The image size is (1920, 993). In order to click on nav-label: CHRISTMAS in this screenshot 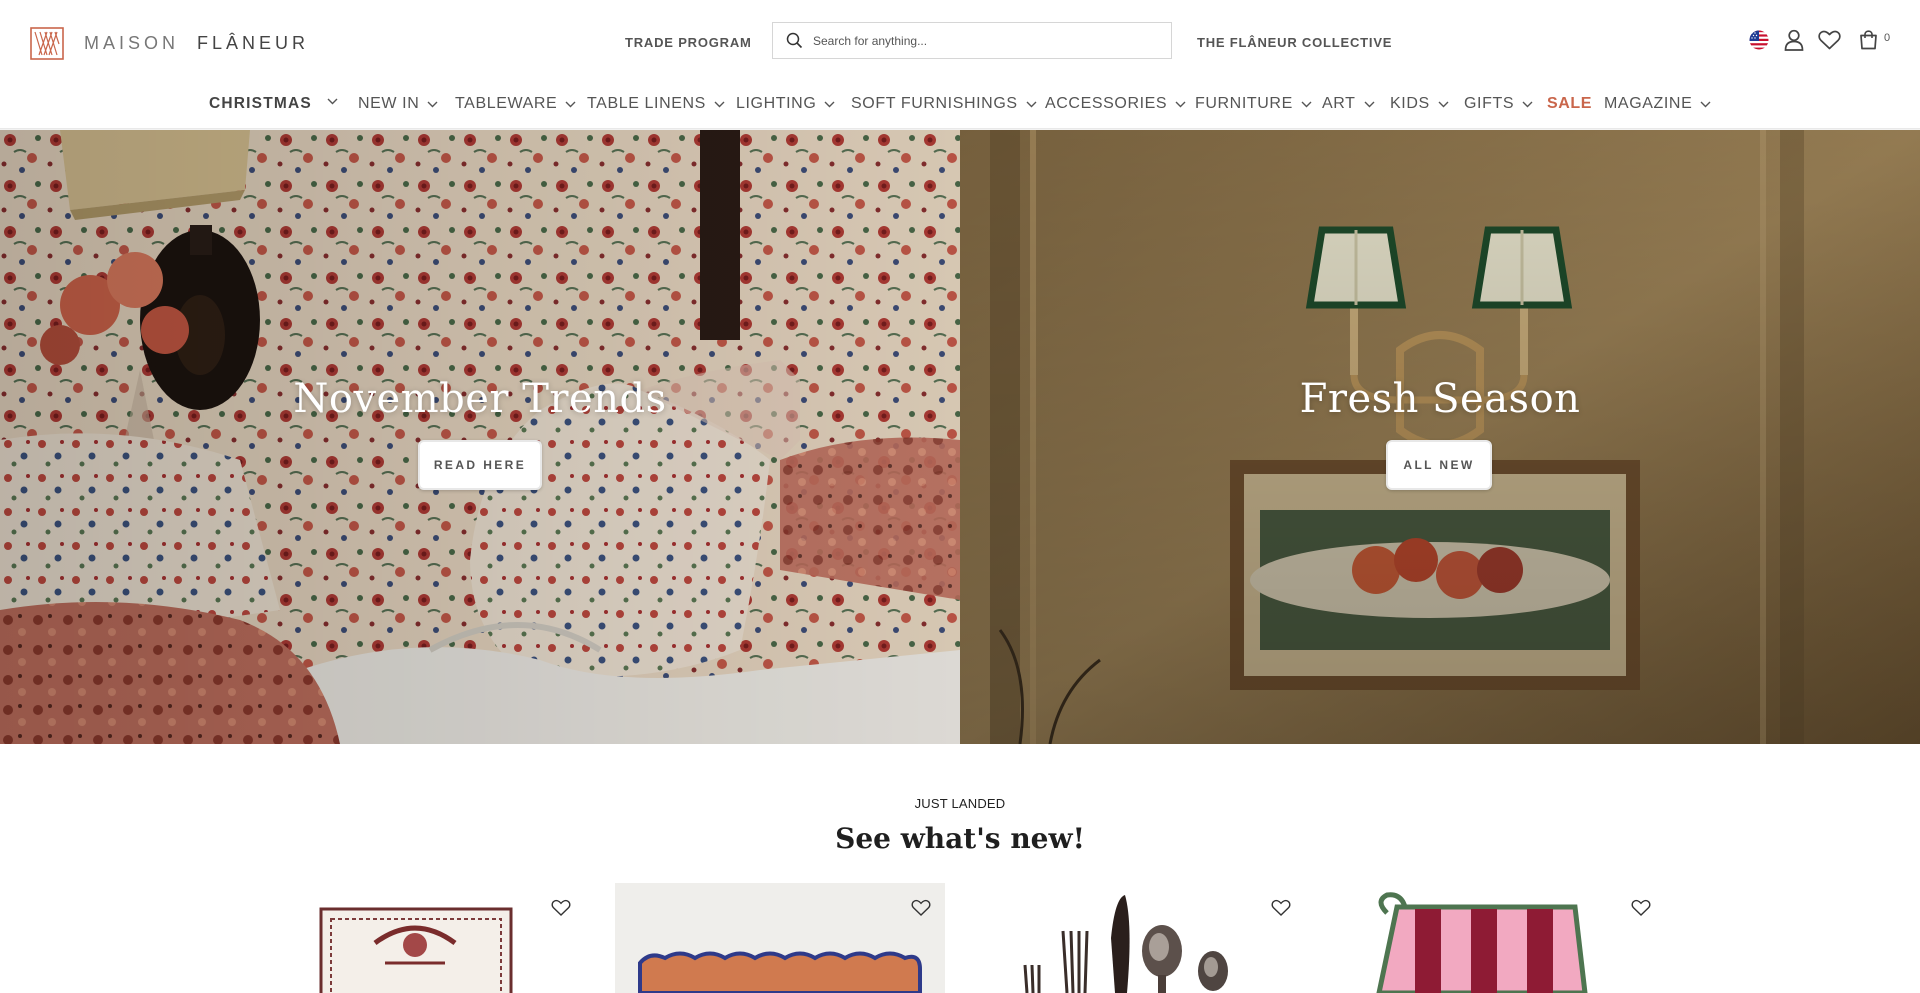, I will do `click(260, 103)`.